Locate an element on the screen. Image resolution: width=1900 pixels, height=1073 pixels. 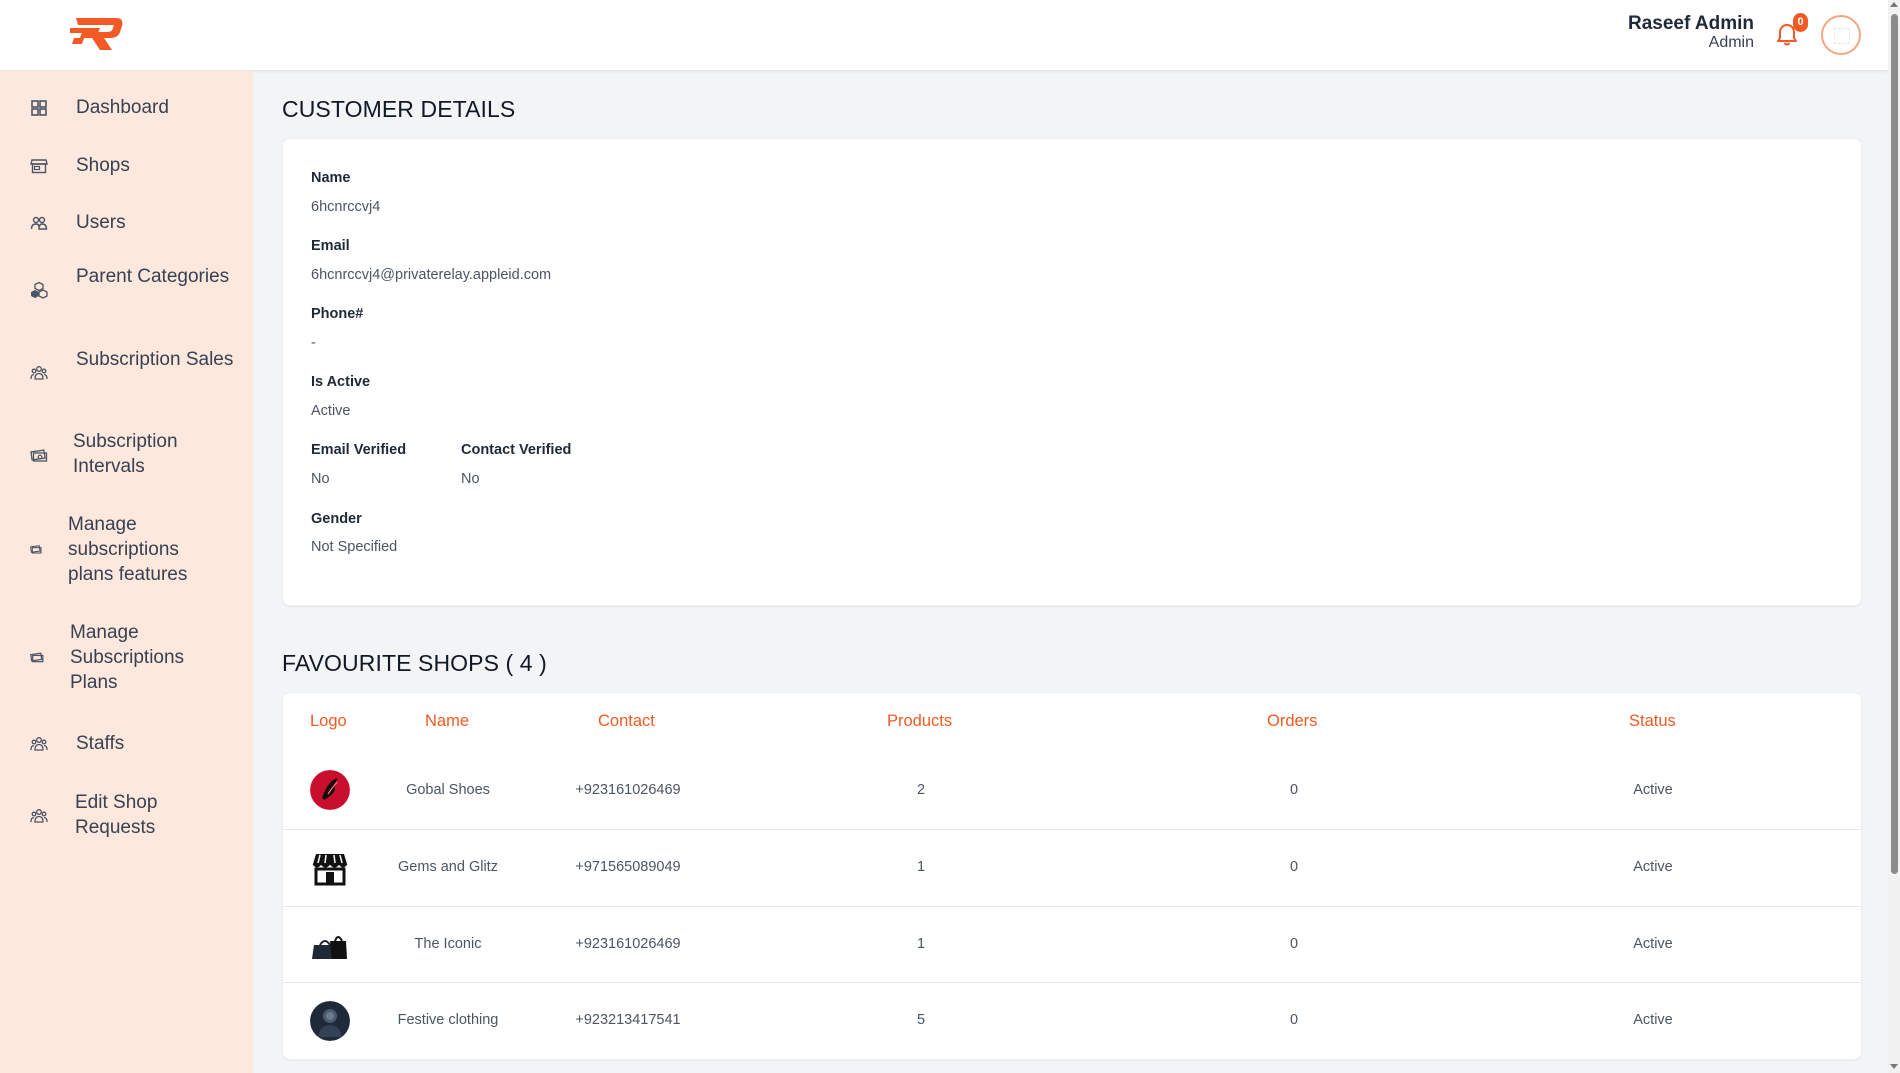
shop-contact: +923213417541 is located at coordinates (628, 1020).